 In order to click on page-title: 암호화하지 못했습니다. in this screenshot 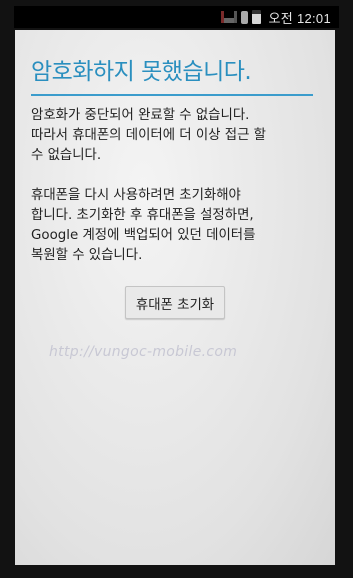, I will do `click(141, 72)`.